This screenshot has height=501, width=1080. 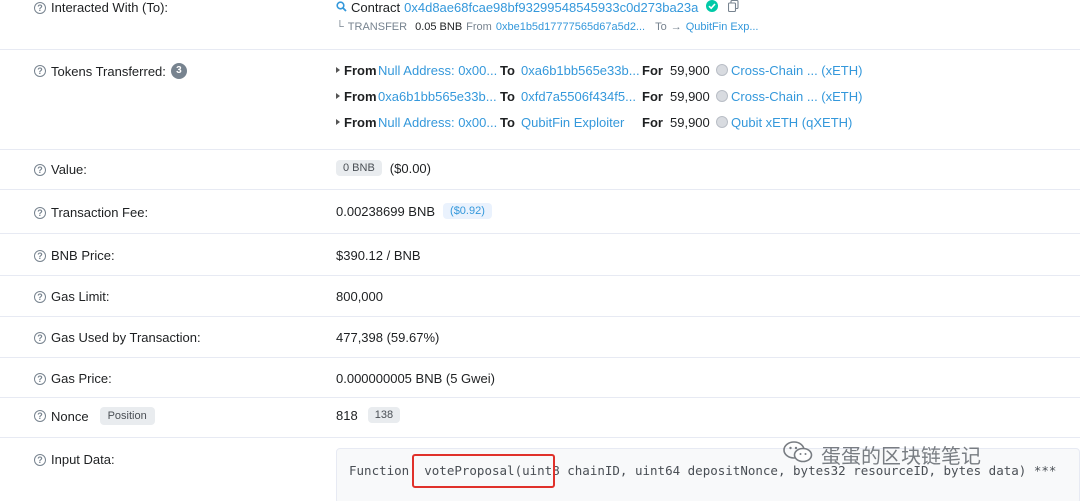 I want to click on gas-used-label: Gas Used by Transaction:, so click(x=126, y=337).